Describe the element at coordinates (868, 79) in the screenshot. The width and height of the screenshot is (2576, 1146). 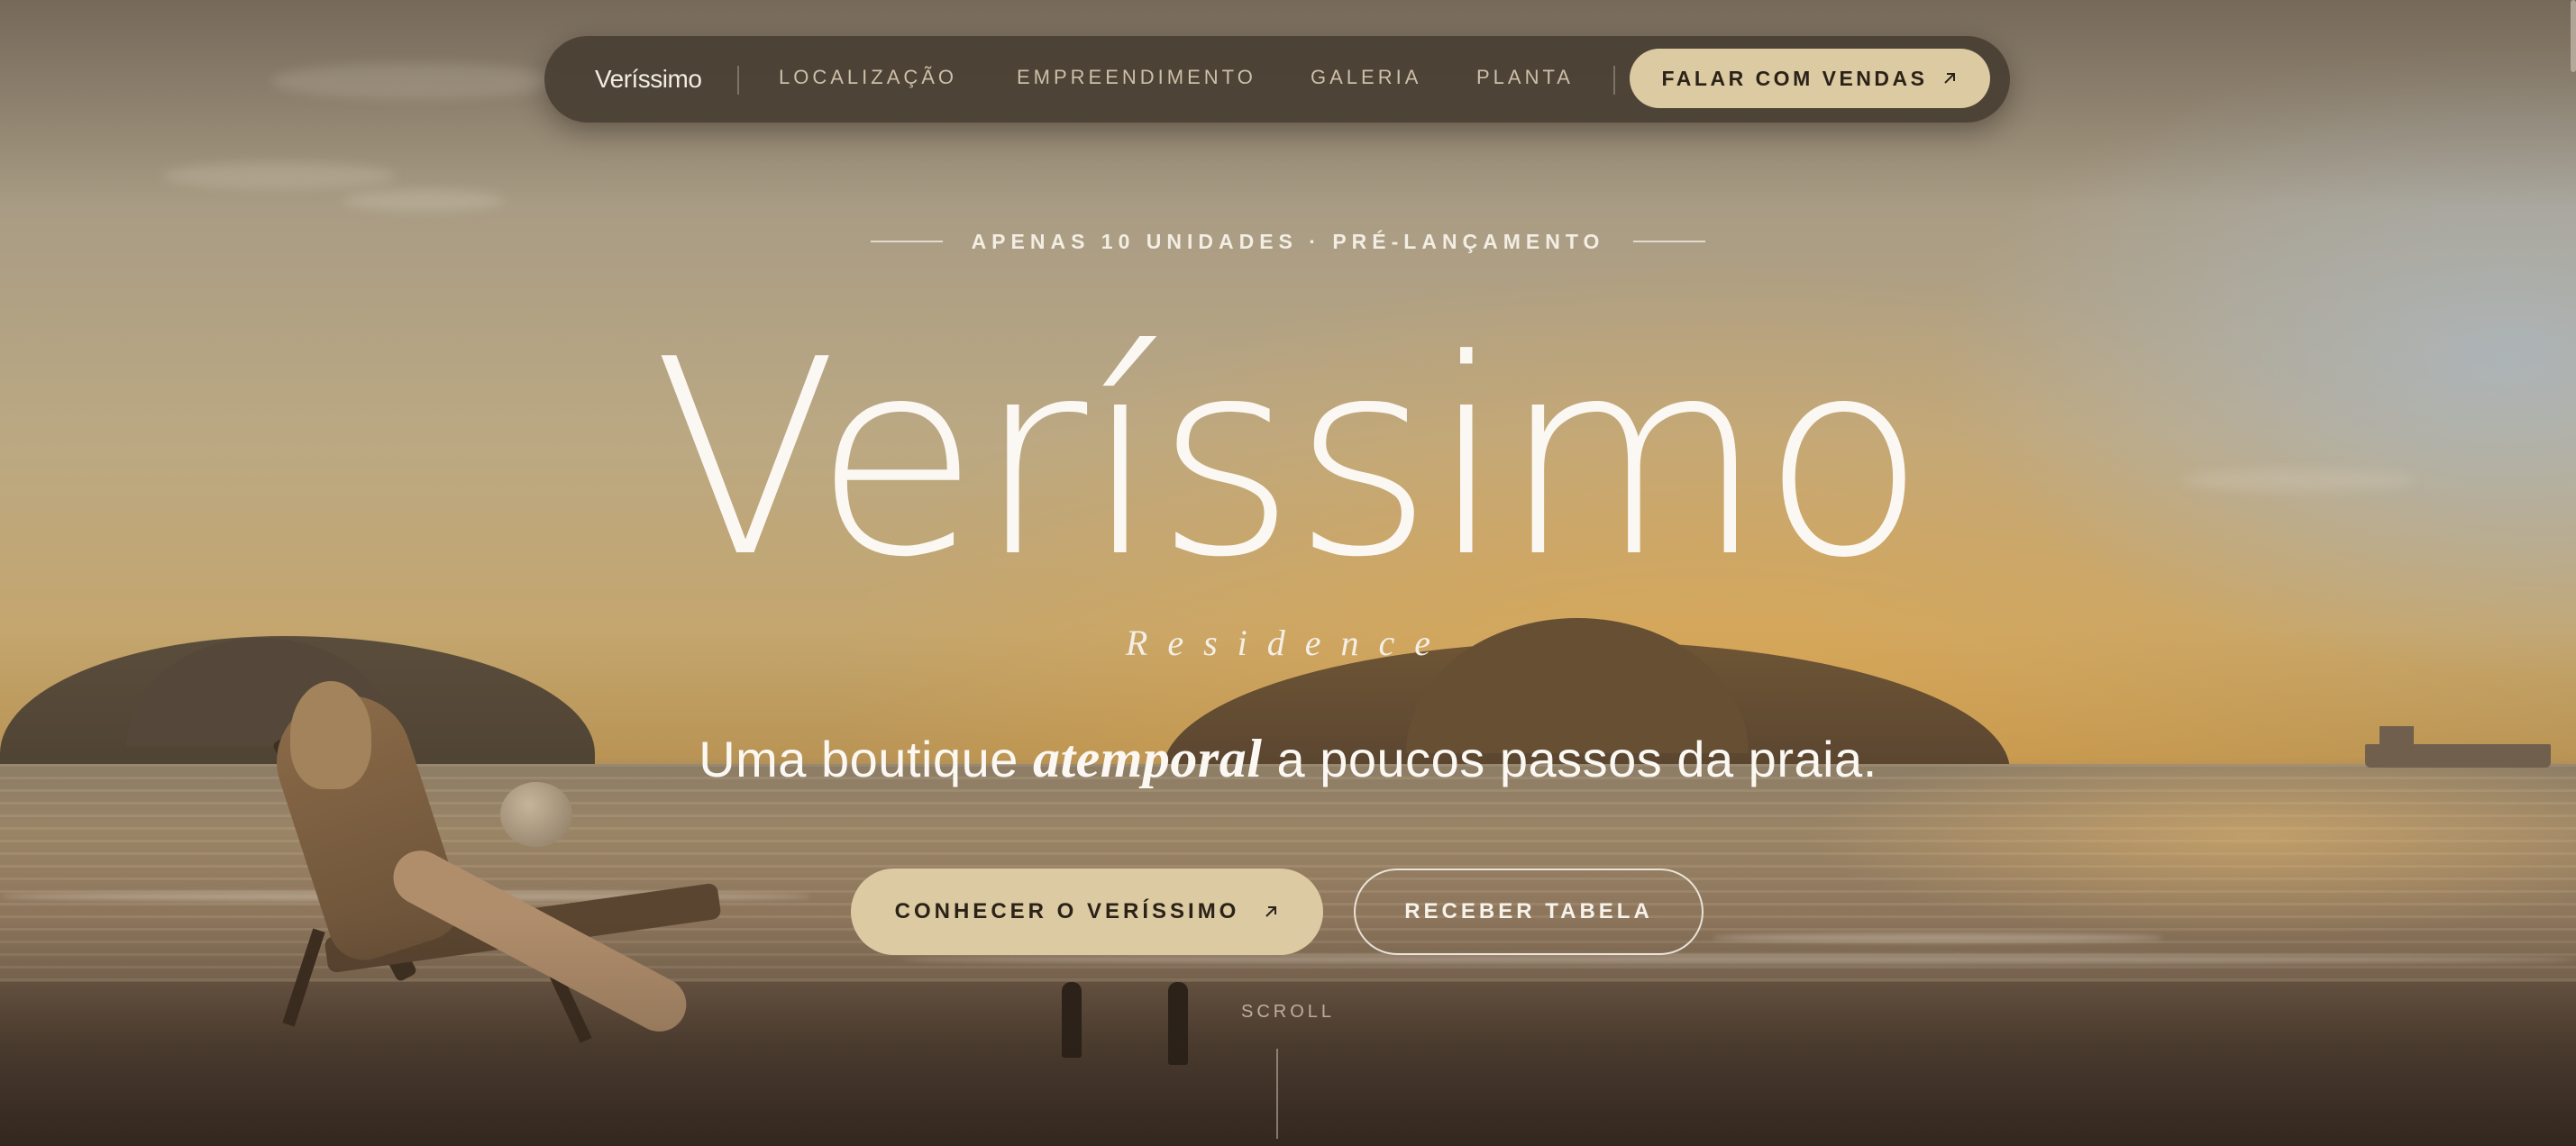
I see `nav-link-localizacao: LOCALIZAÇÃO` at that location.